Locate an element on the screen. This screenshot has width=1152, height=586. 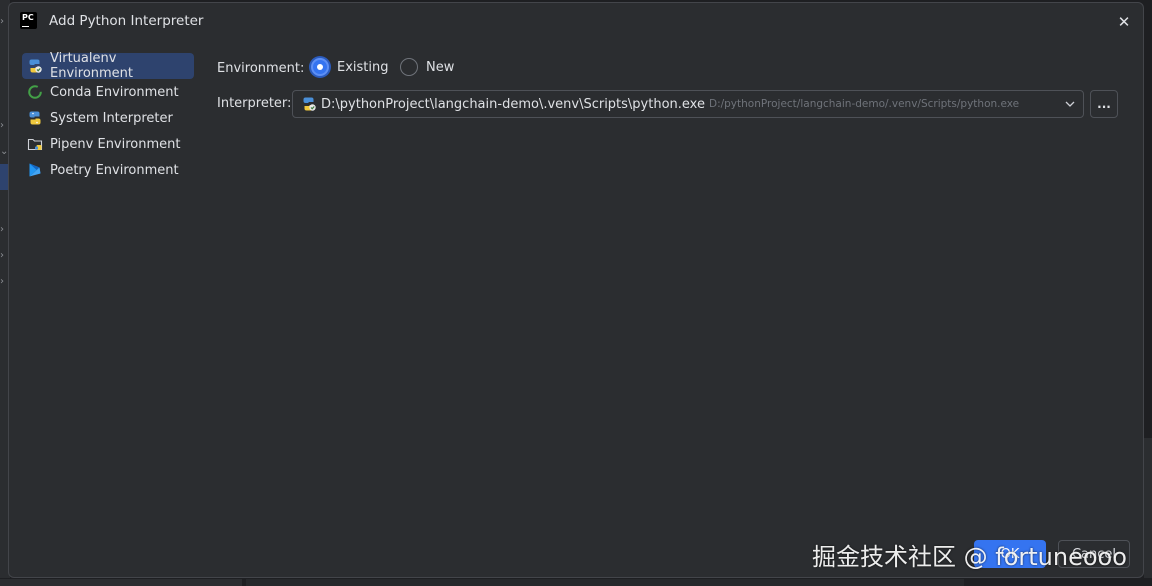
sidebar-item-system-interpreter: System Interpreter is located at coordinates (108, 118).